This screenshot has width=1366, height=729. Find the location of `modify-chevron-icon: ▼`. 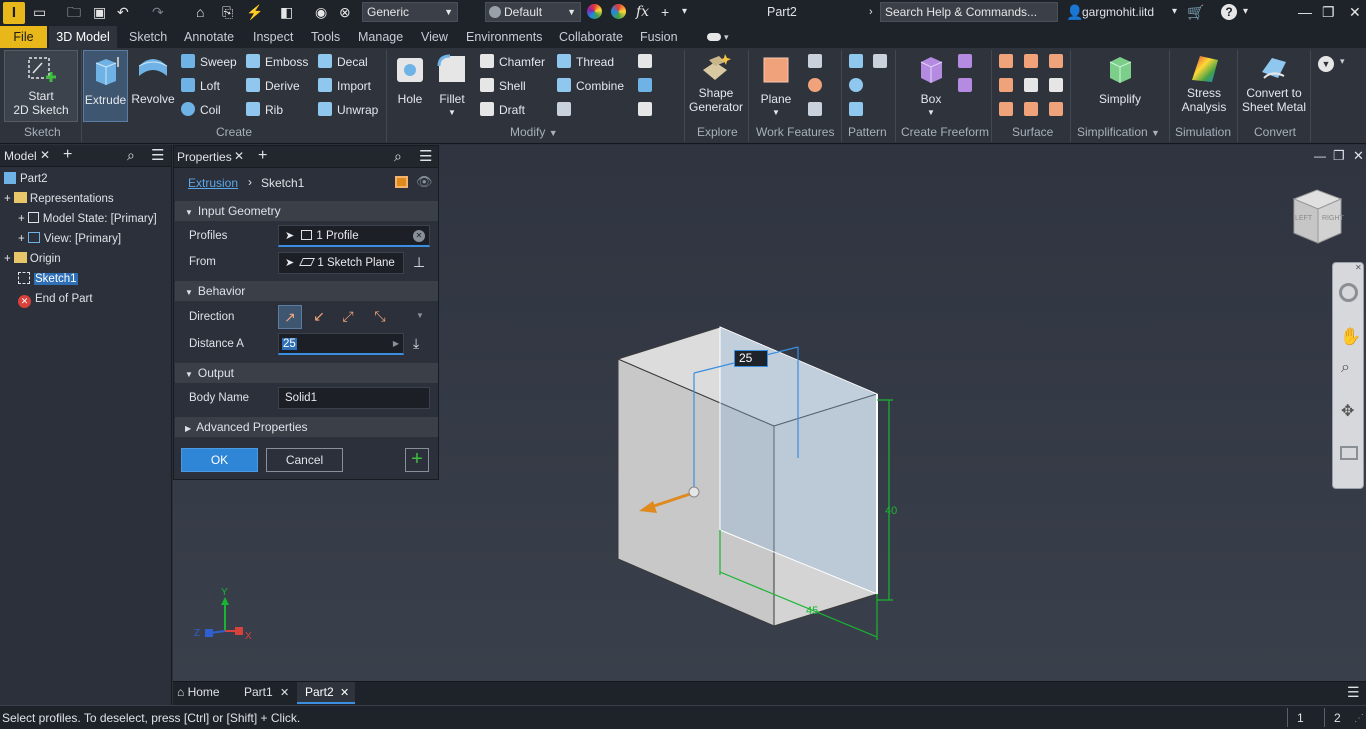

modify-chevron-icon: ▼ is located at coordinates (553, 133).